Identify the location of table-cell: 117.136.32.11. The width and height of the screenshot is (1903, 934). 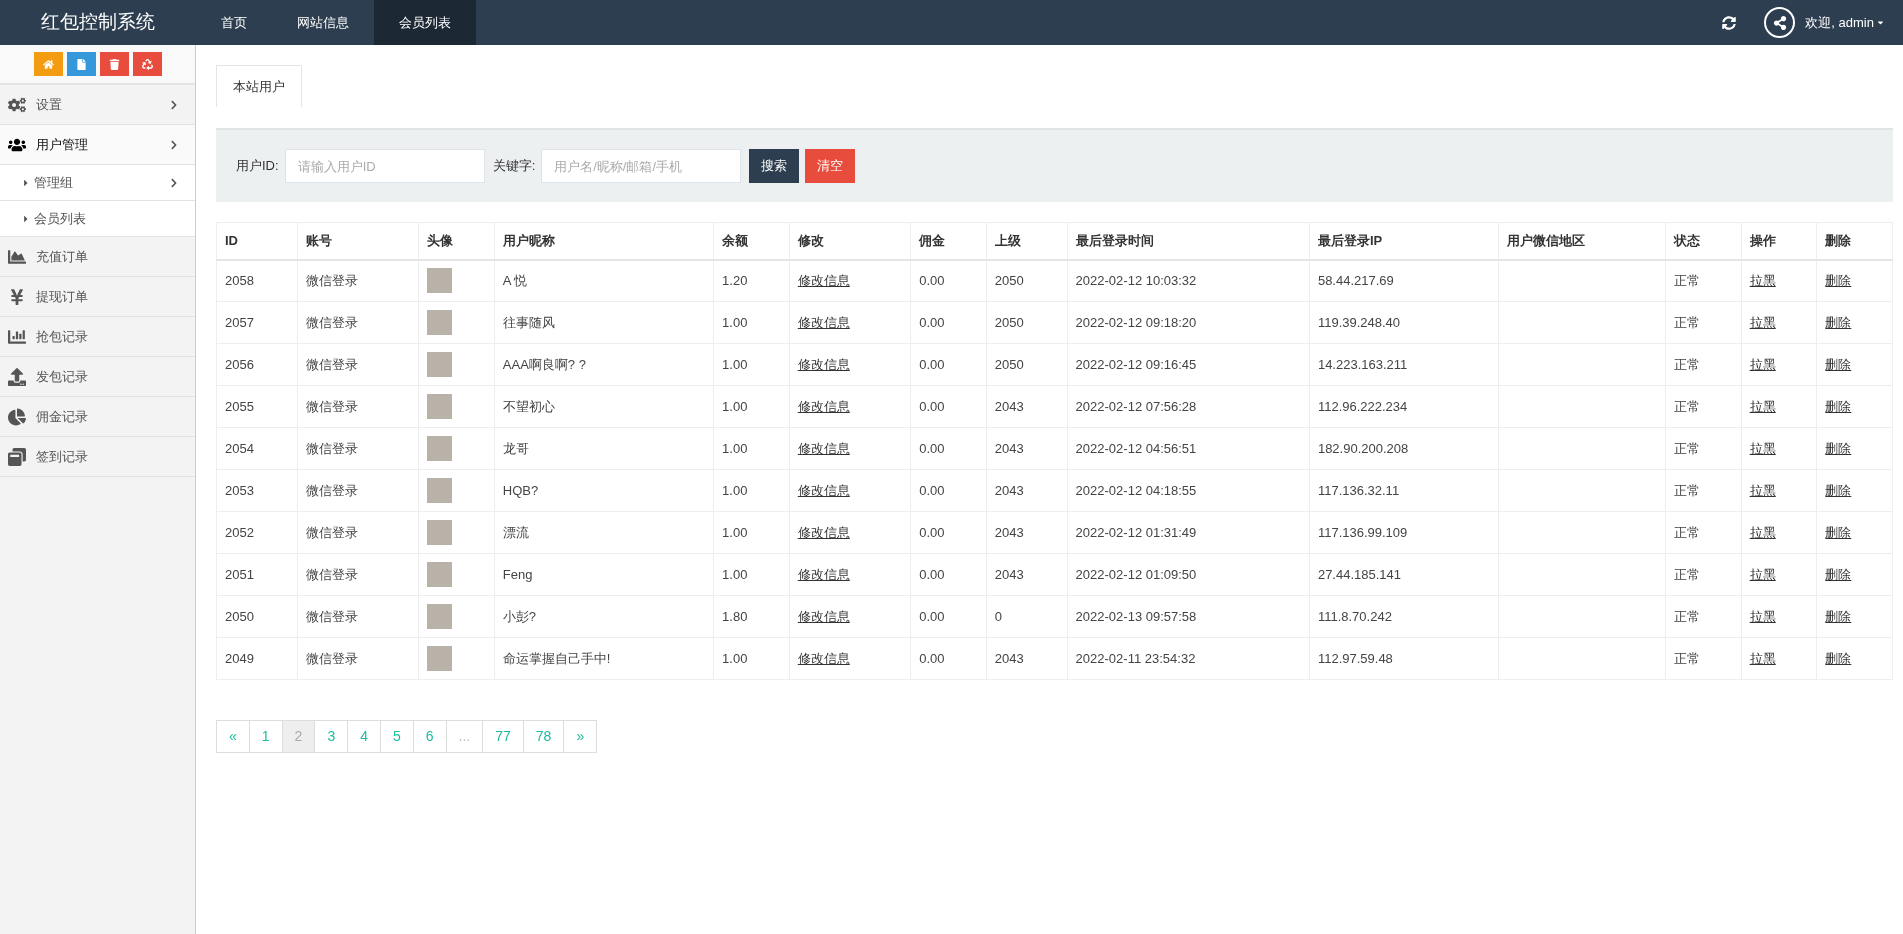
(1404, 490).